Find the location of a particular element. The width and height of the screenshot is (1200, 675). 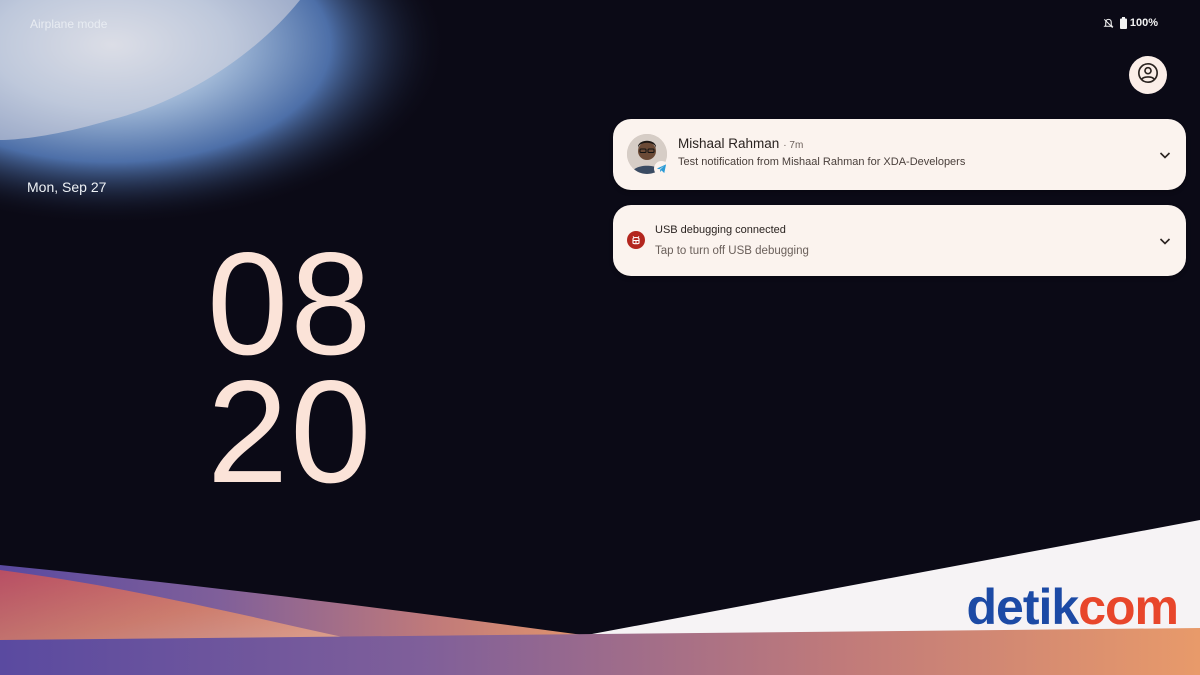

notification-time: · 7m is located at coordinates (793, 145).